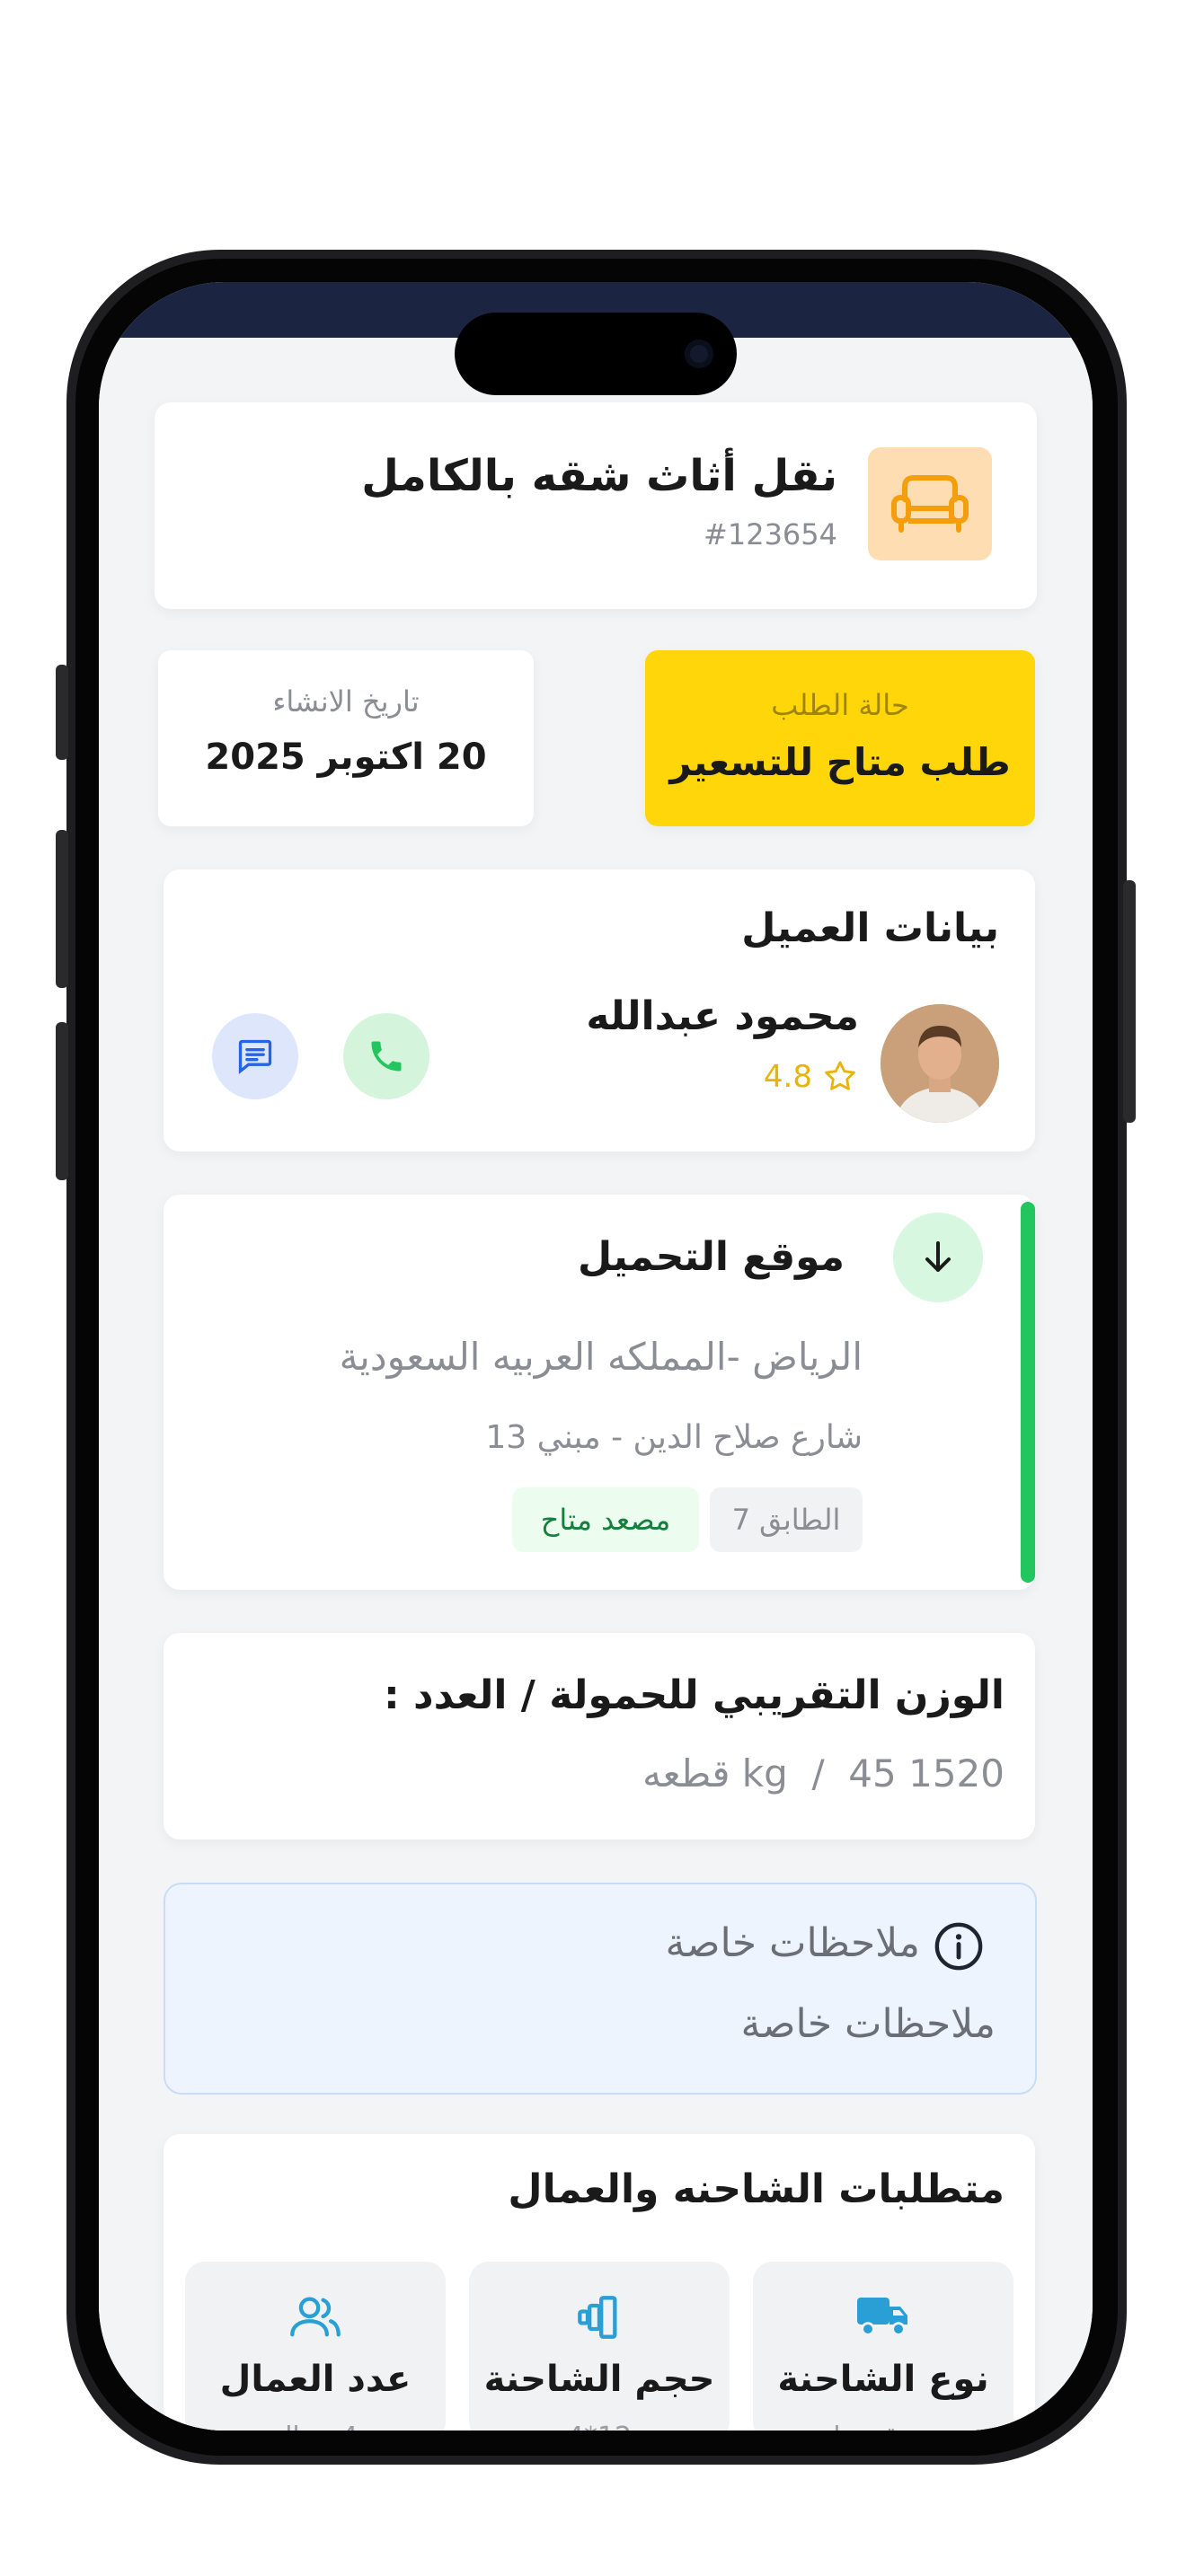 Image resolution: width=1186 pixels, height=2576 pixels. What do you see at coordinates (346, 757) in the screenshot?
I see `created-value: 20 اكتوبر 2025` at bounding box center [346, 757].